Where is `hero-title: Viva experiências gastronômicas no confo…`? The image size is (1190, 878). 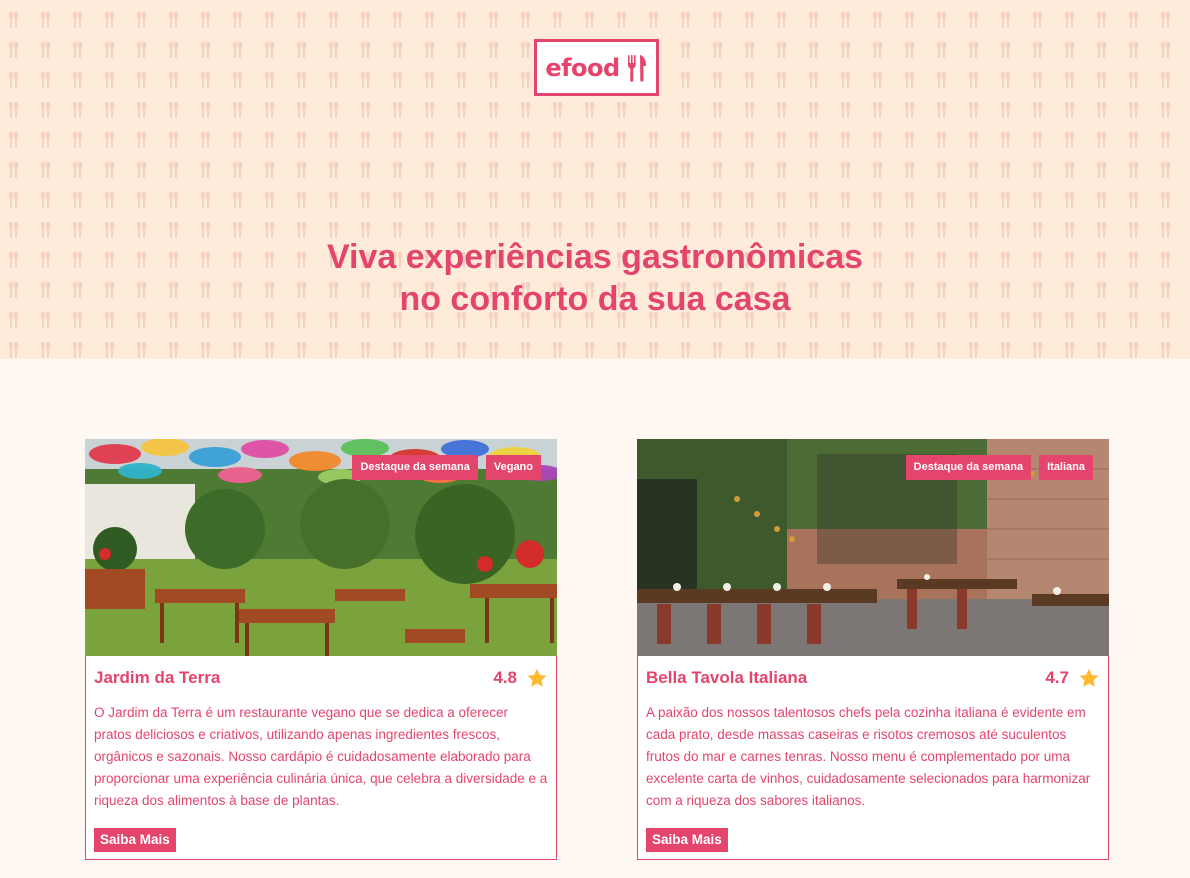
hero-title: Viva experiências gastronômicas no confo… is located at coordinates (595, 278).